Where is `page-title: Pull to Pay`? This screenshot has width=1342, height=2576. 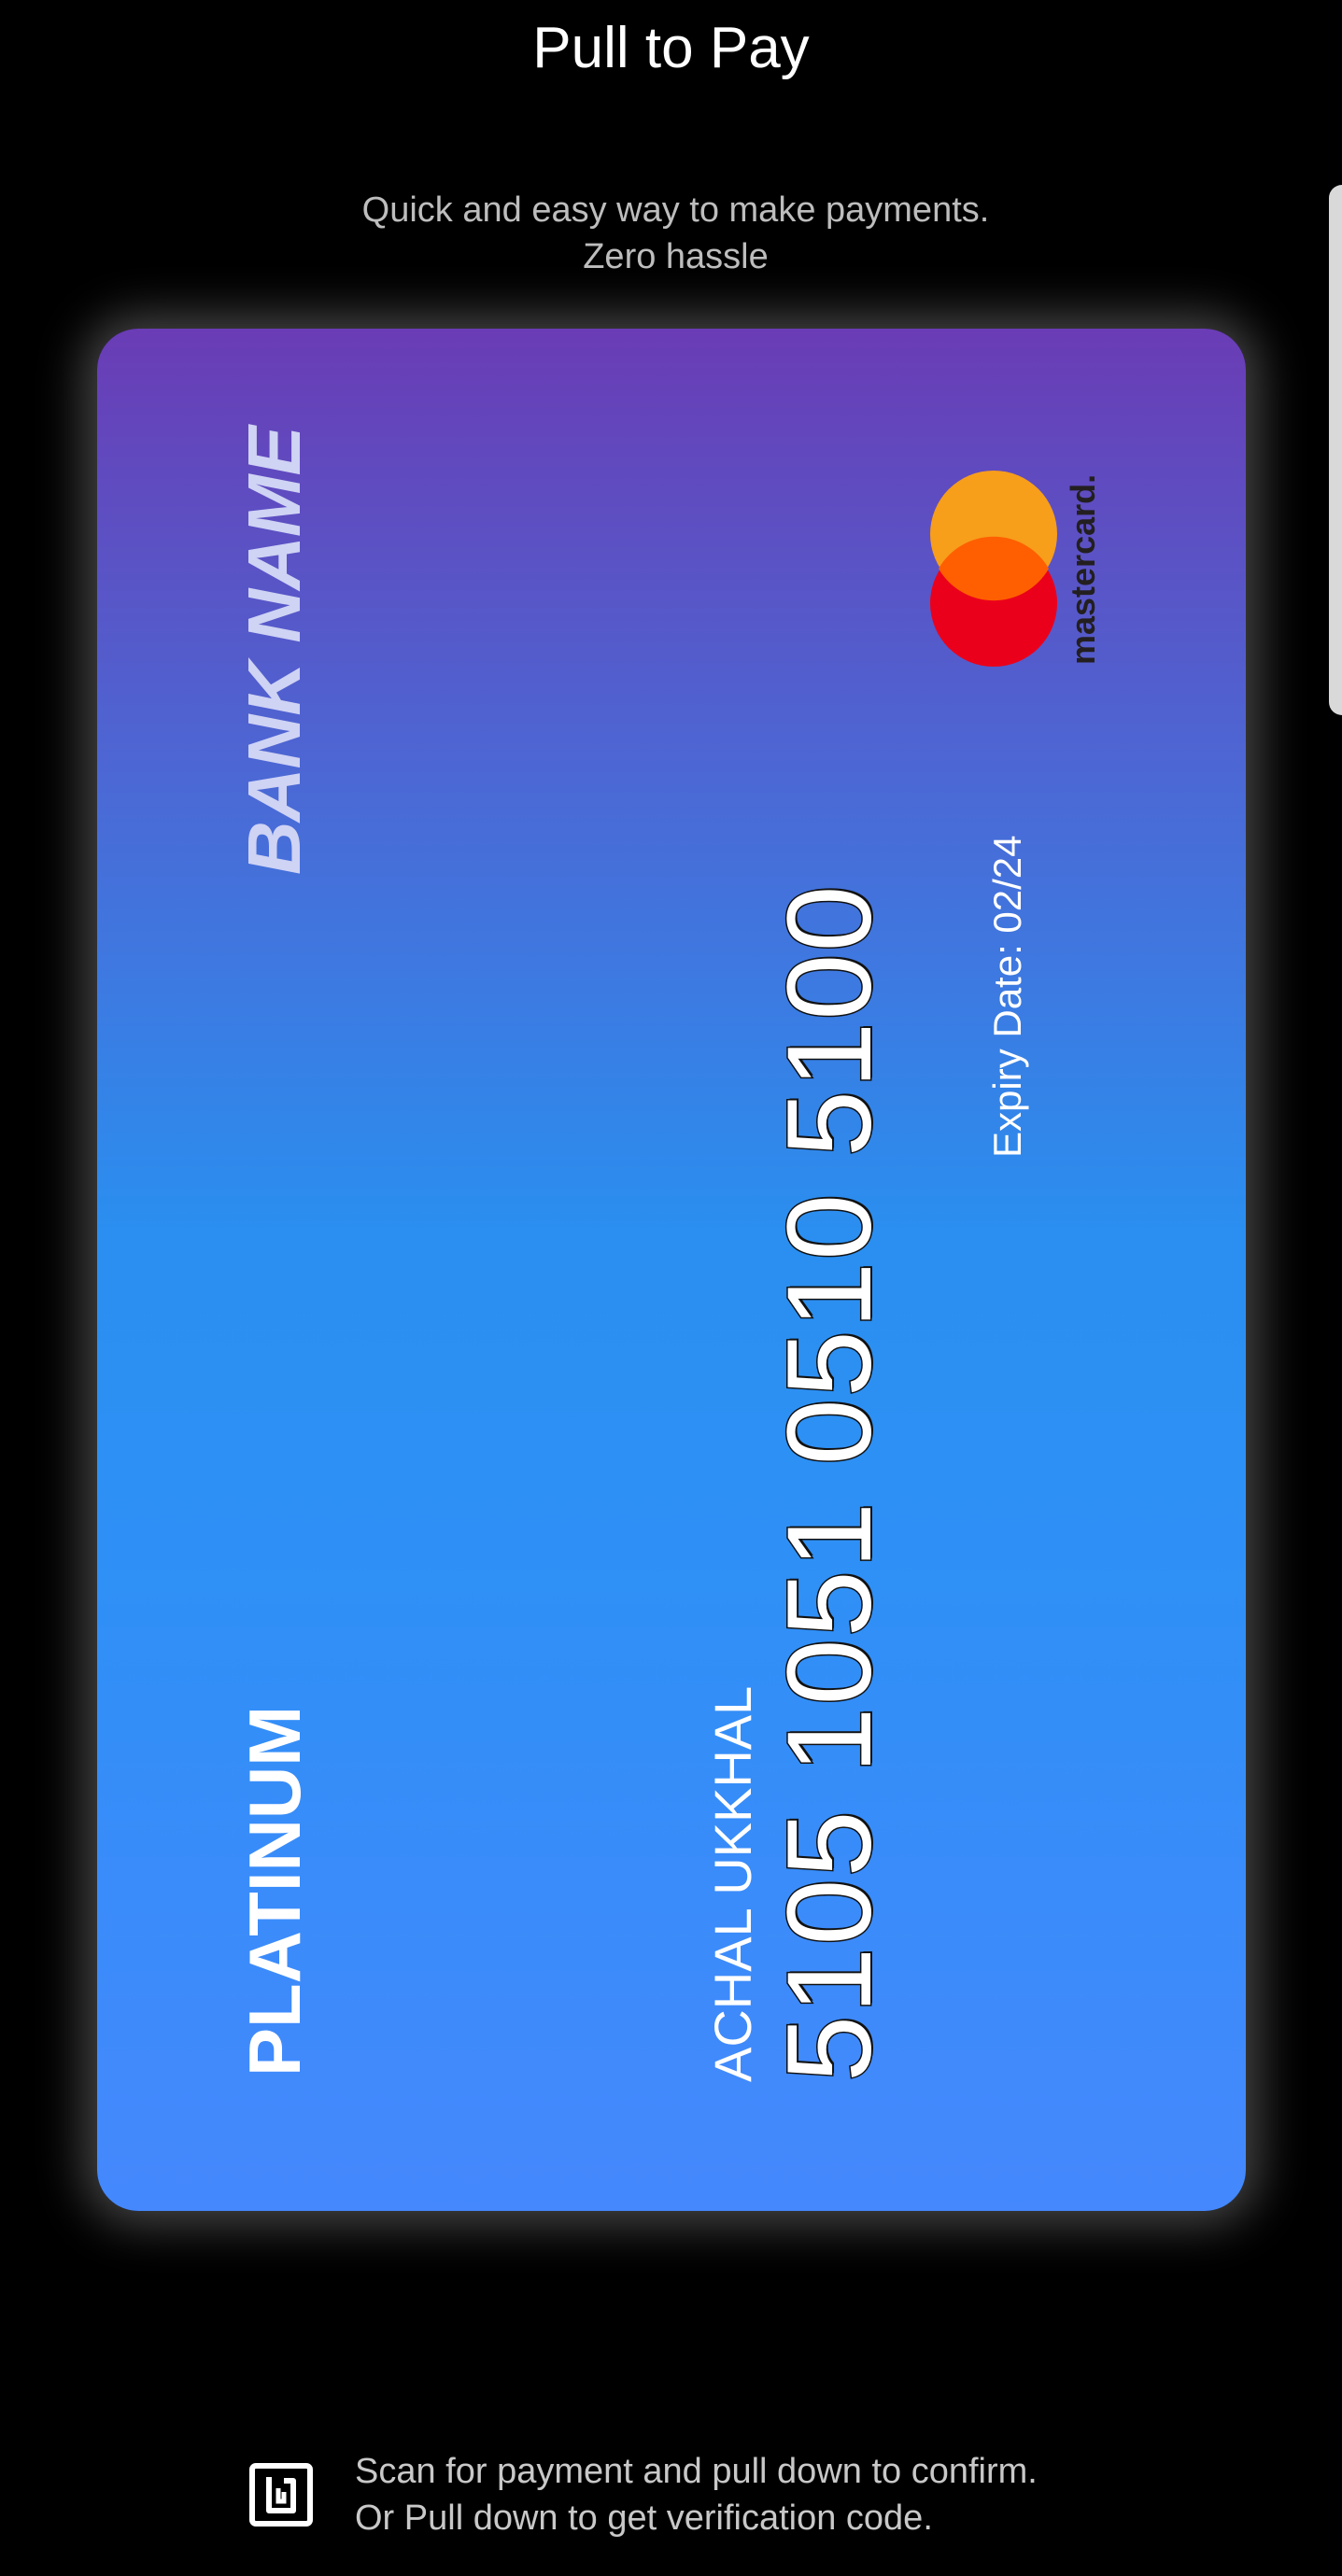
page-title: Pull to Pay is located at coordinates (671, 48).